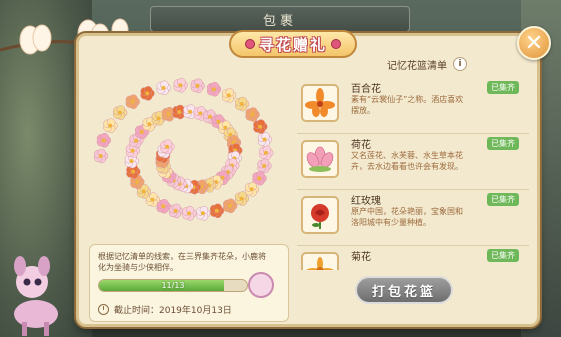 The height and width of the screenshot is (337, 561). I want to click on deadline-text: 截止时间：2019年10月13日, so click(173, 311).